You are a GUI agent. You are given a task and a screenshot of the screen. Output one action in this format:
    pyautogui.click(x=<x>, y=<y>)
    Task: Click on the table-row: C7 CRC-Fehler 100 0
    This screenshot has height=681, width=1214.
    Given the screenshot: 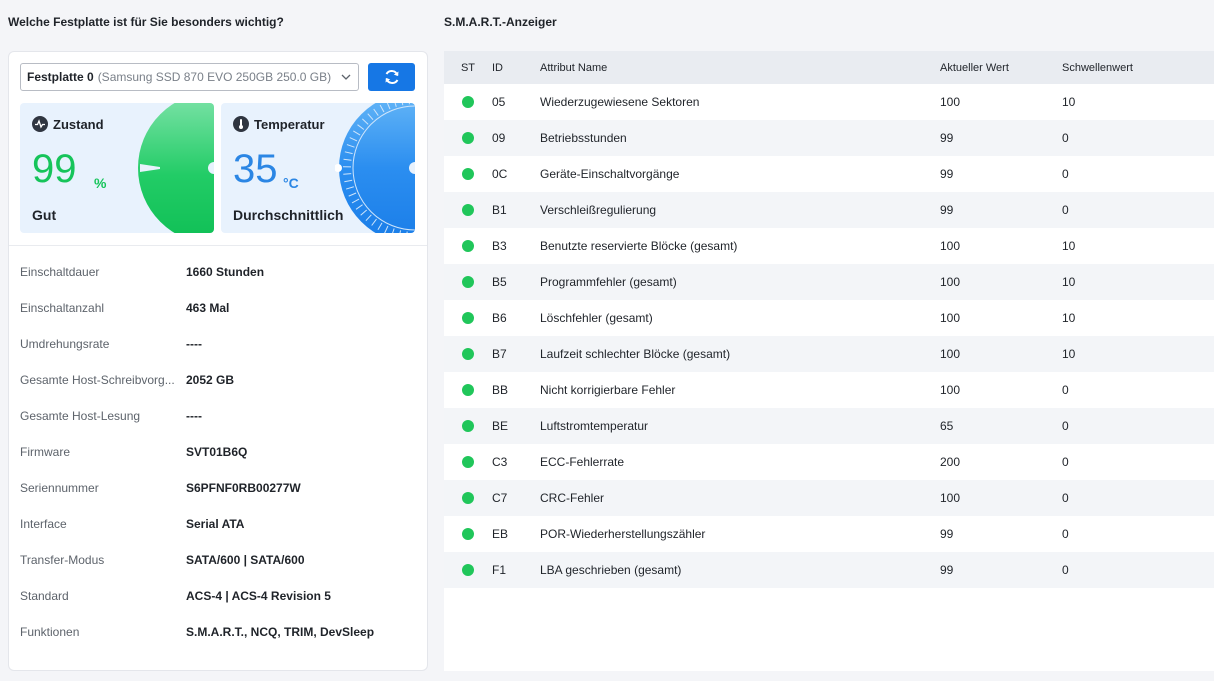 What is the action you would take?
    pyautogui.click(x=829, y=498)
    